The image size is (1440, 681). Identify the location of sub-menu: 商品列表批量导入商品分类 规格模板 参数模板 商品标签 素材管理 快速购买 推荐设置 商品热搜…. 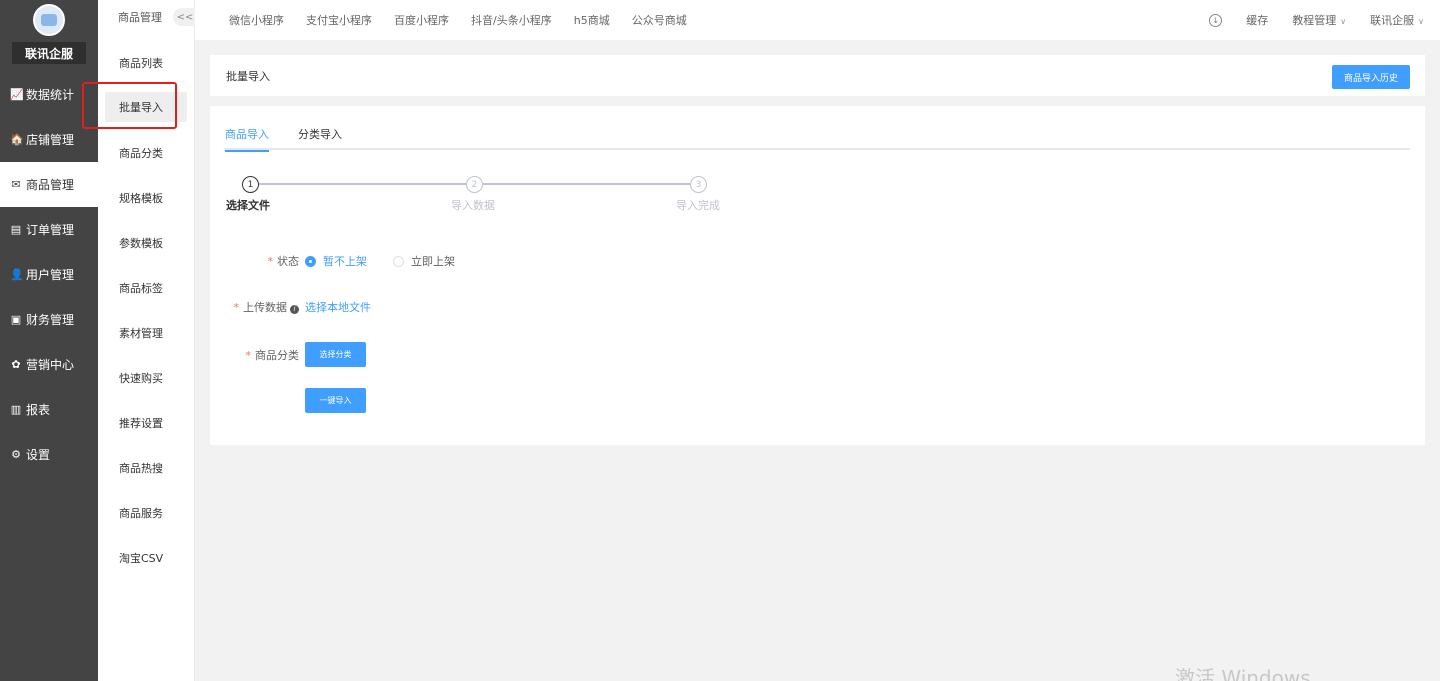
(146, 310).